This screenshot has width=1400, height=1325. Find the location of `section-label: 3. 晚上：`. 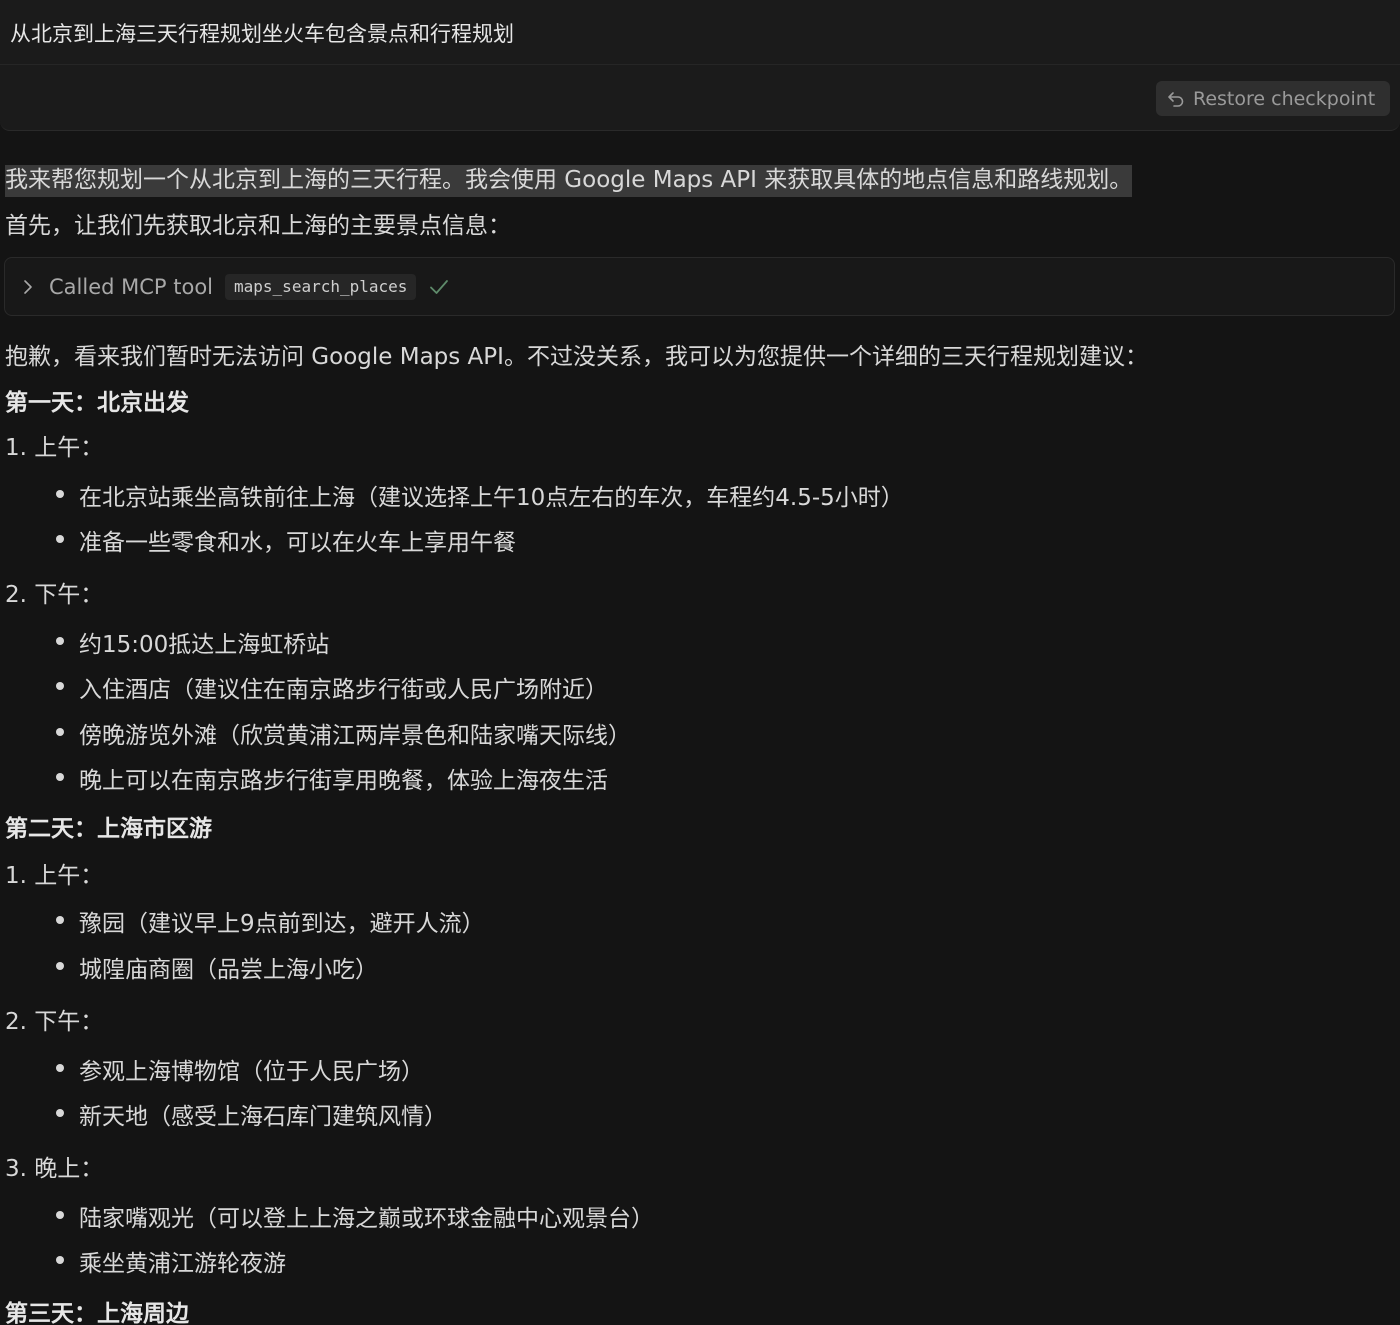

section-label: 3. 晚上： is located at coordinates (54, 1169).